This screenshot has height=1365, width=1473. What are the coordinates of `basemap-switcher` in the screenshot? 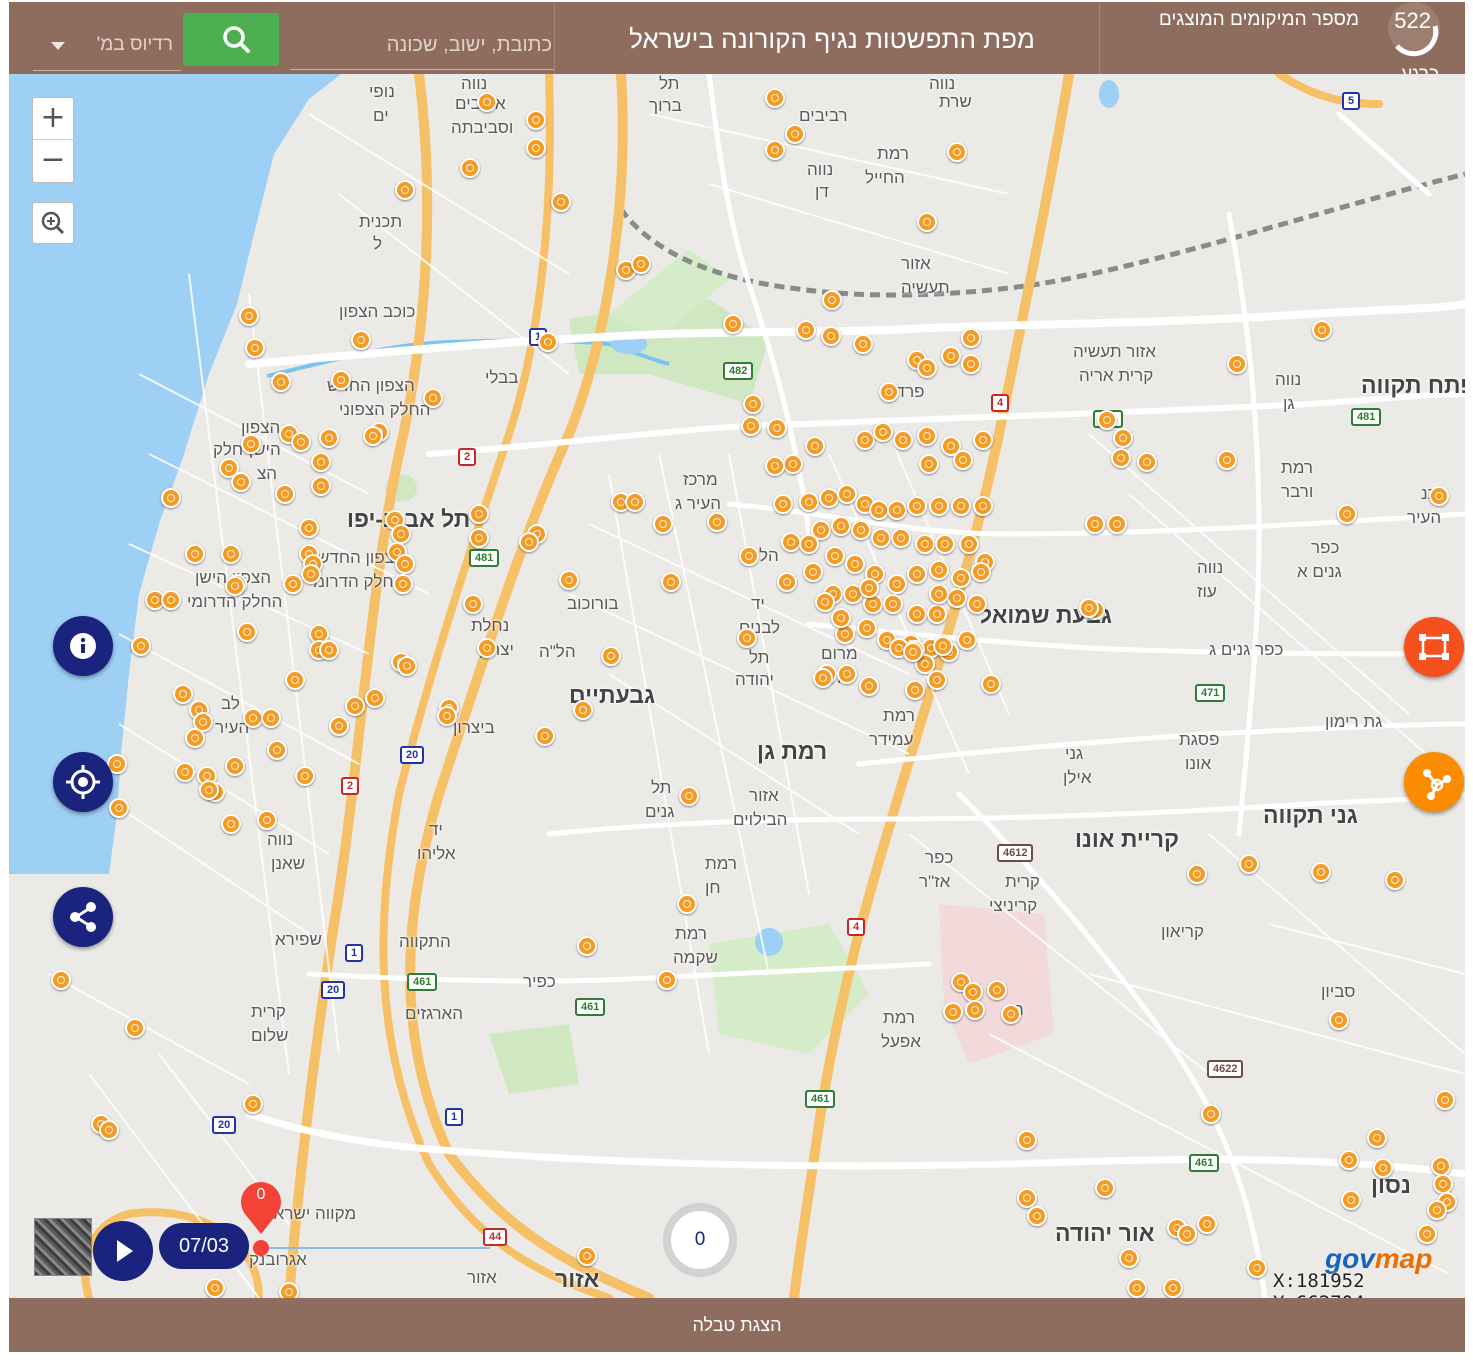 It's located at (63, 1247).